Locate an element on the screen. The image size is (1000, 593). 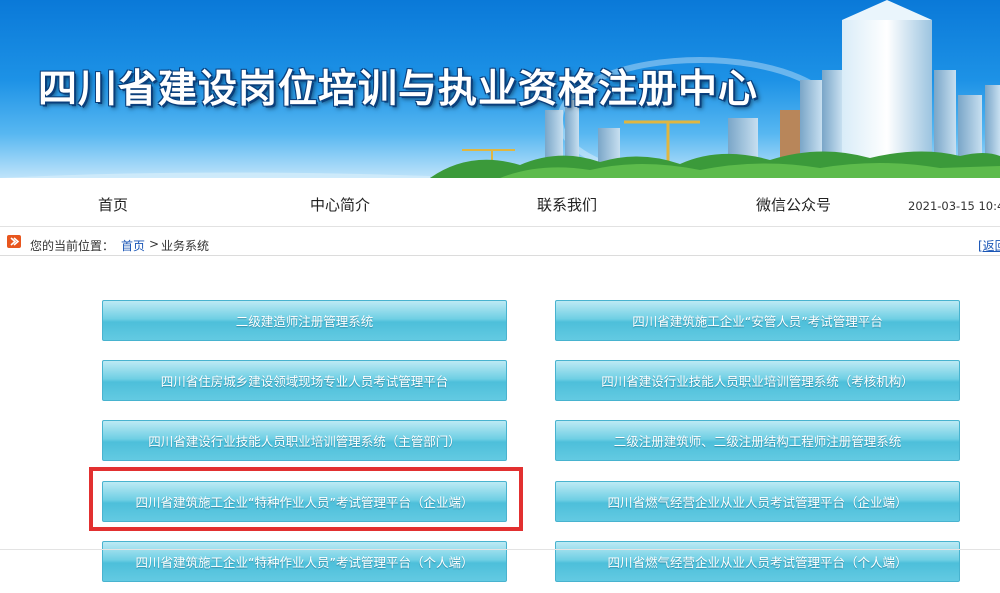
breadcrumb: 您的当前位置： 首页 > 业务系统 [返回 is located at coordinates (500, 242).